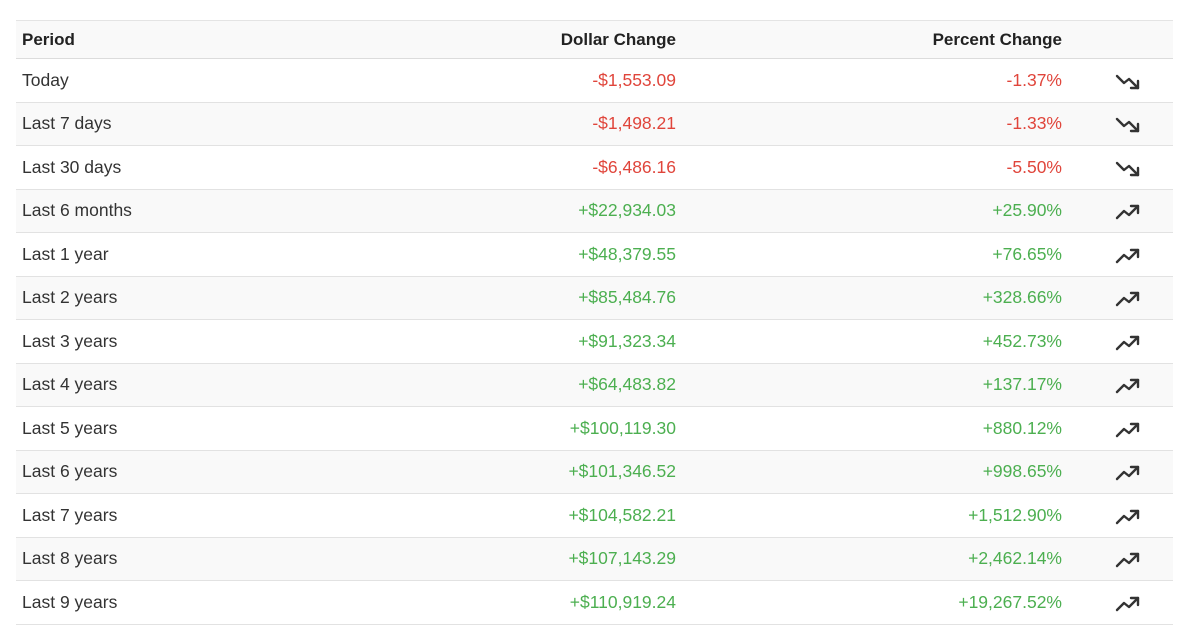 The height and width of the screenshot is (632, 1185). I want to click on dollar-change-cell: +$110,919.24, so click(622, 601).